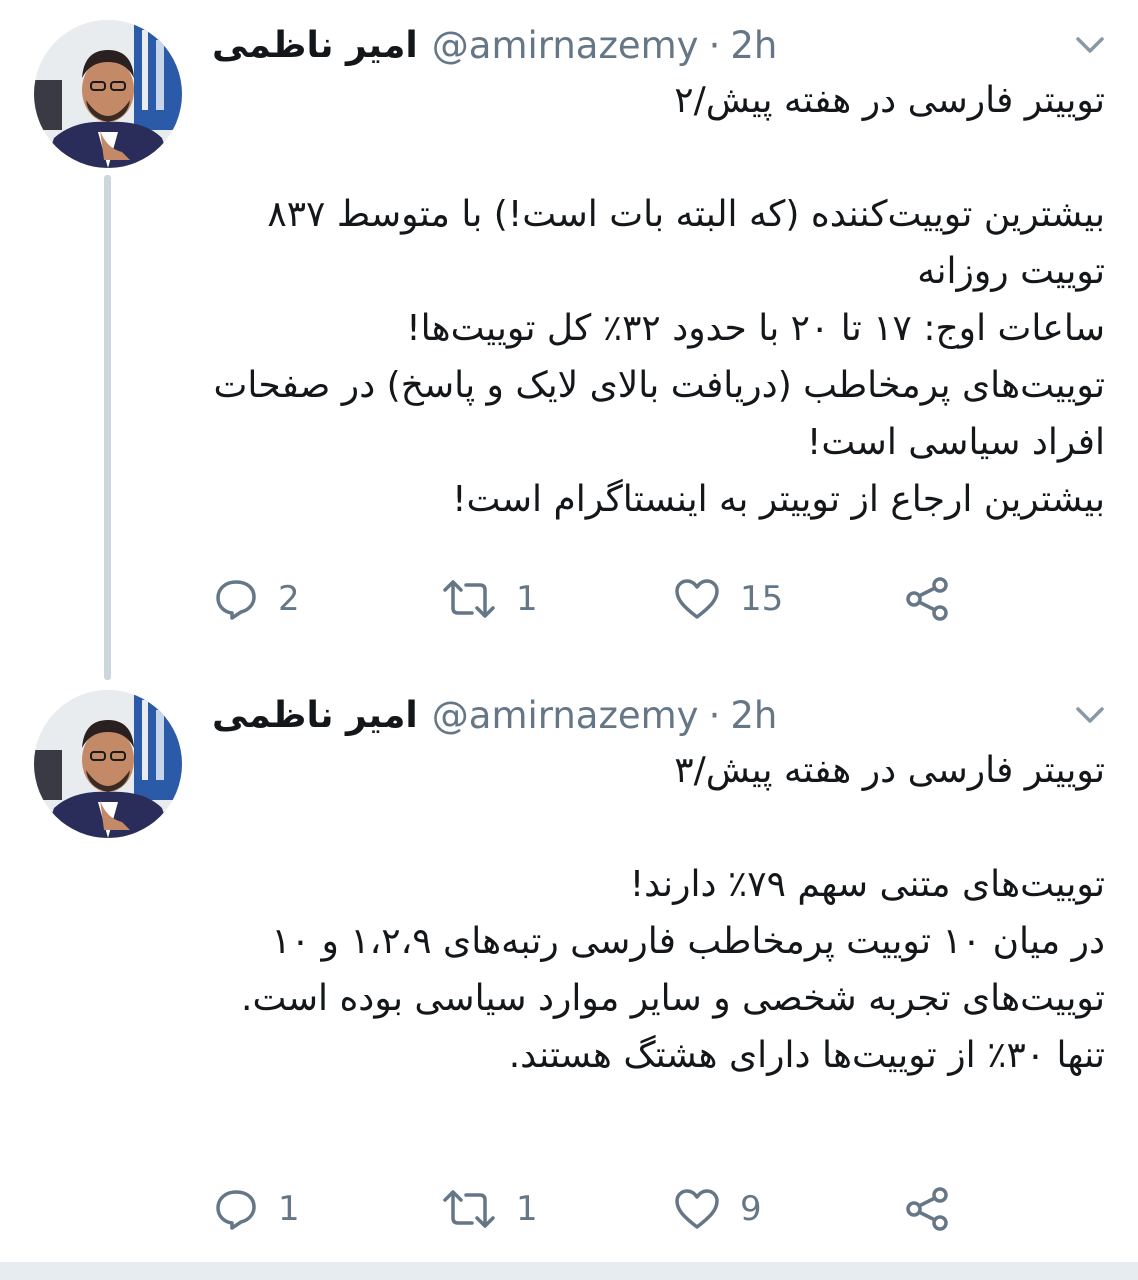 This screenshot has width=1138, height=1280. Describe the element at coordinates (762, 599) in the screenshot. I see `like-count: 15` at that location.